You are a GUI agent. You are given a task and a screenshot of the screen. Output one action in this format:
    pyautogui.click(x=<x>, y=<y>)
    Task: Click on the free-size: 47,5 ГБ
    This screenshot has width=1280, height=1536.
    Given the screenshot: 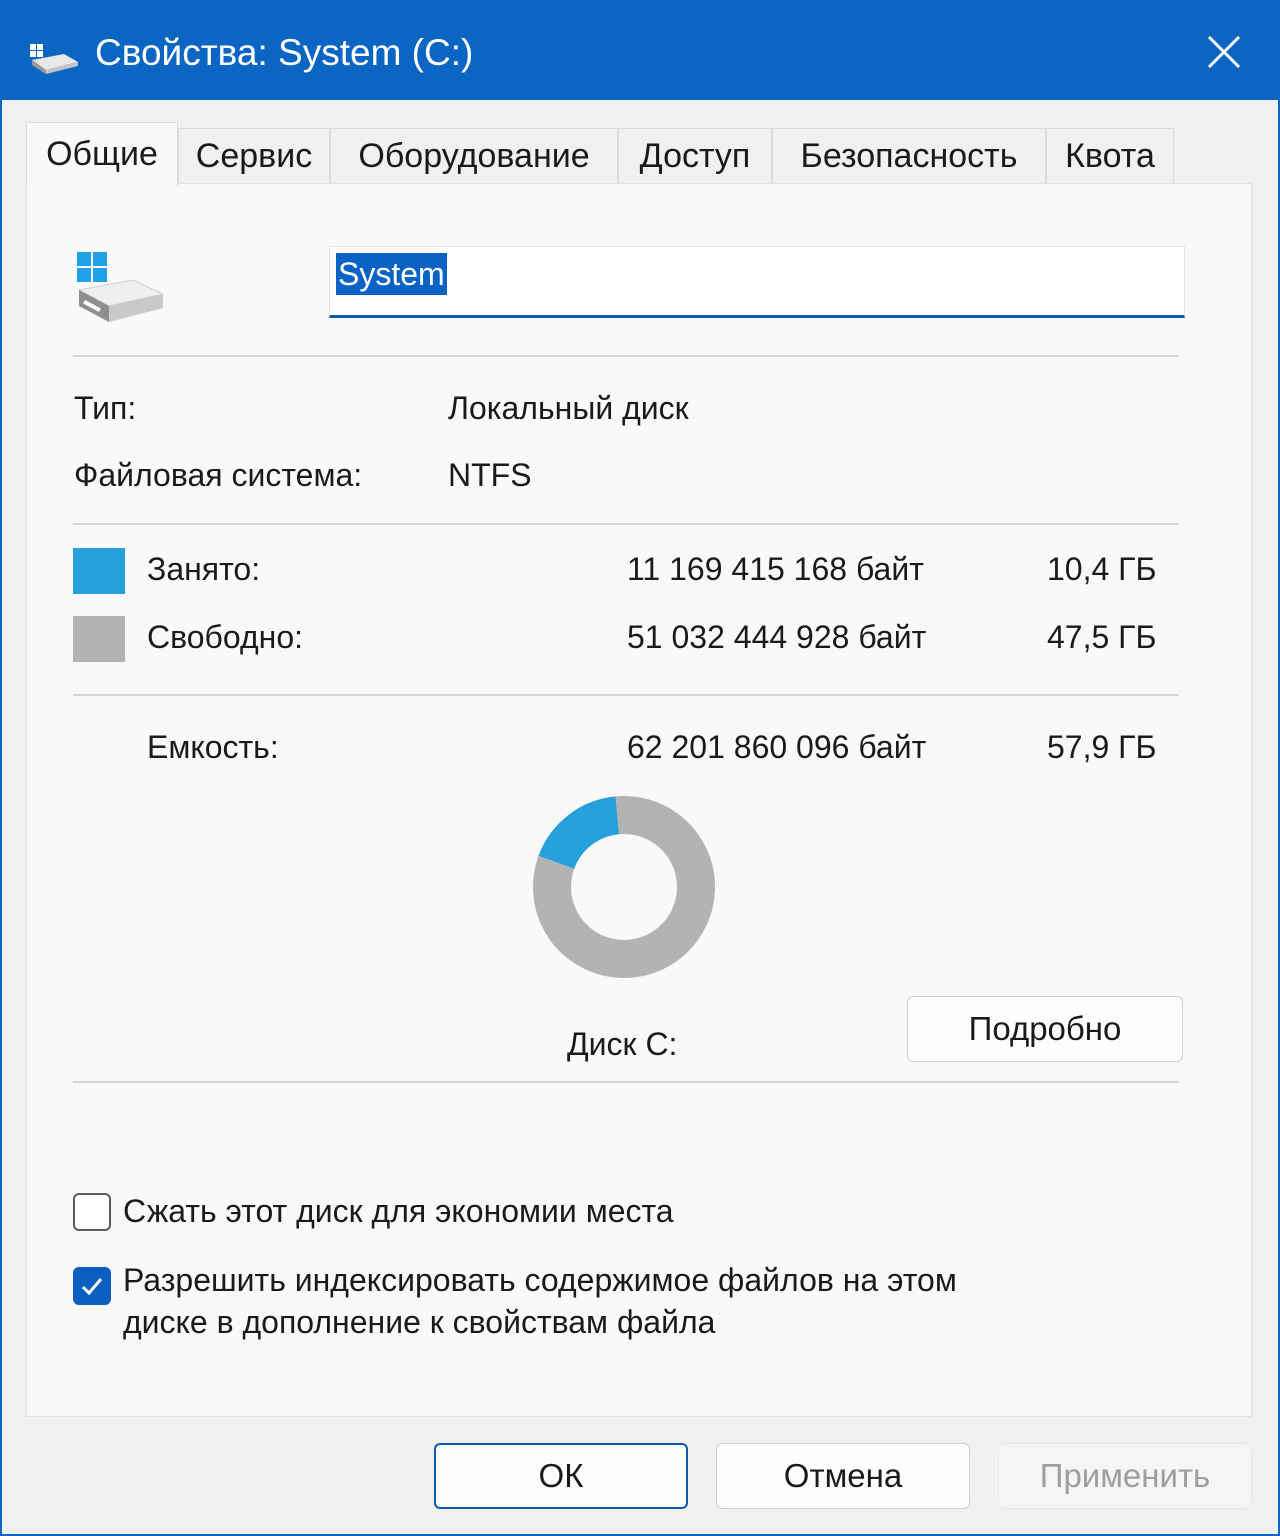 What is the action you would take?
    pyautogui.click(x=1102, y=637)
    